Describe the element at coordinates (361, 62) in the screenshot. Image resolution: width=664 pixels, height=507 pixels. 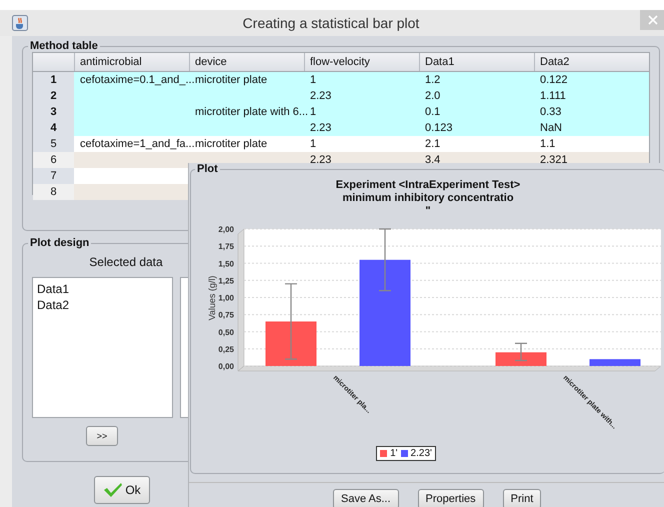
I see `column-header: flow-velocity` at that location.